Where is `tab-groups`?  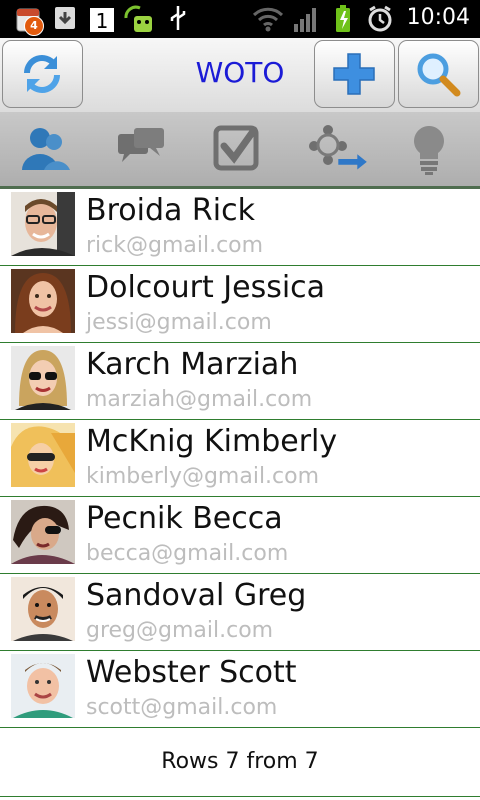
tab-groups is located at coordinates (336, 149).